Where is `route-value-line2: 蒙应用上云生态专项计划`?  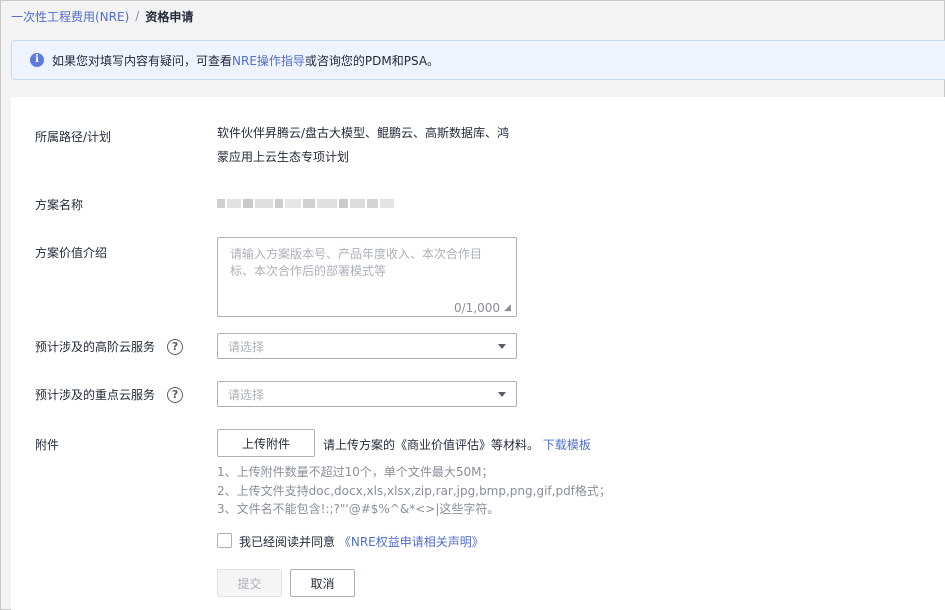 route-value-line2: 蒙应用上云生态专项计划 is located at coordinates (283, 157).